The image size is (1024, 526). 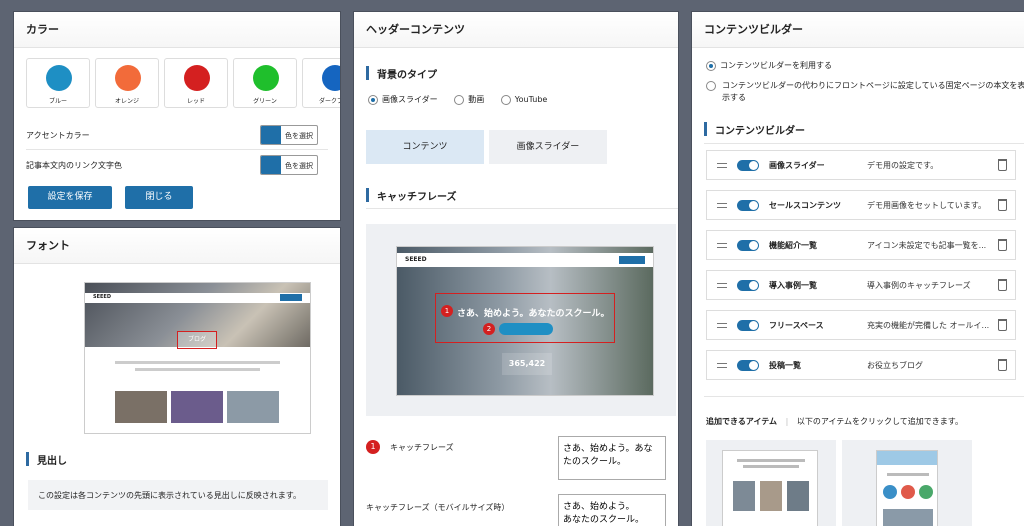 I want to click on builder-row: 導入事例一覧 導入事例のキャッチフレーズ, so click(x=861, y=285).